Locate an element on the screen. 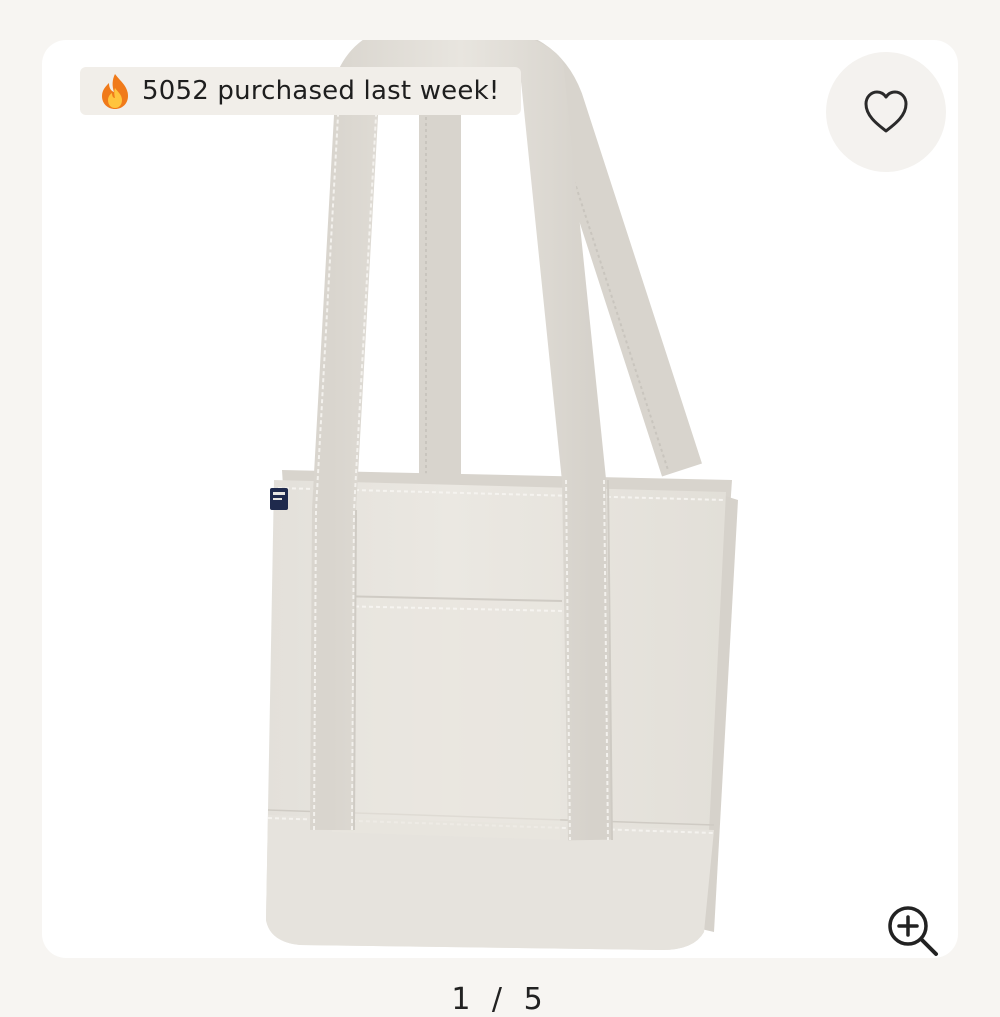  heart-icon is located at coordinates (886, 111).